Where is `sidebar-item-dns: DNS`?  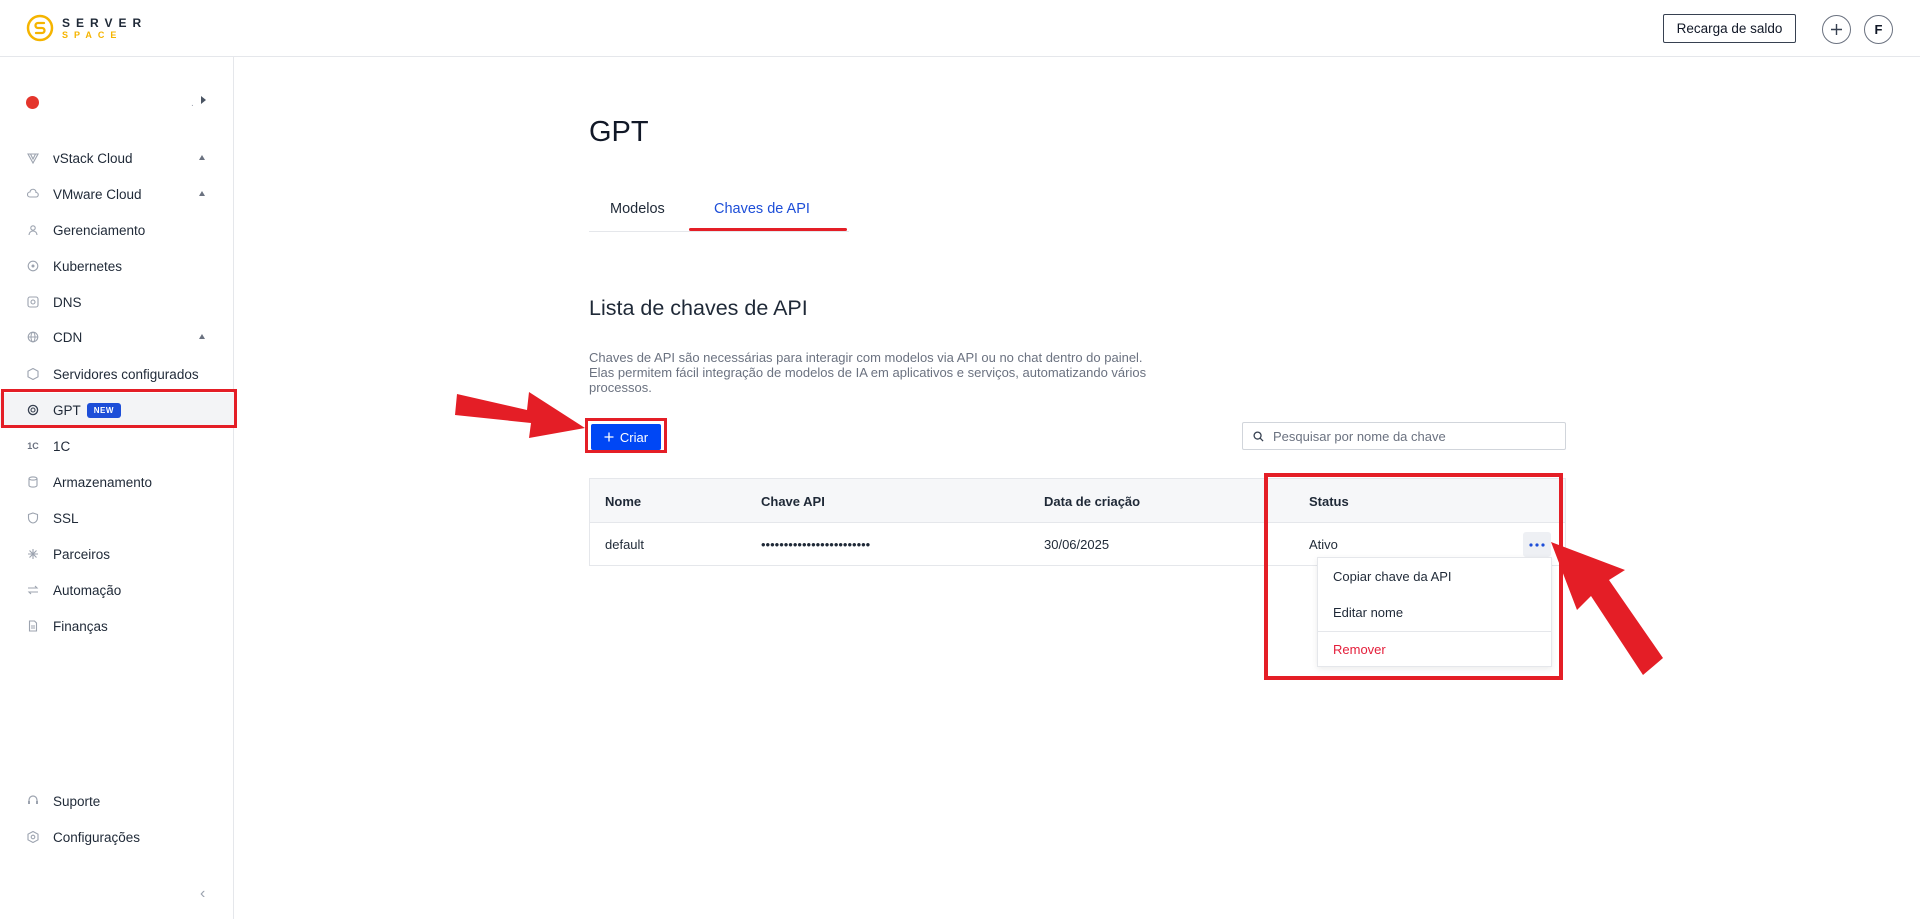 sidebar-item-dns: DNS is located at coordinates (117, 302).